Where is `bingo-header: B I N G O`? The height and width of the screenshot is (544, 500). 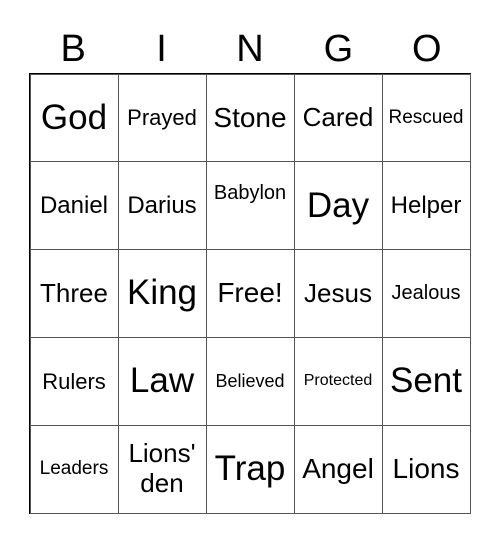 bingo-header: B I N G O is located at coordinates (250, 49).